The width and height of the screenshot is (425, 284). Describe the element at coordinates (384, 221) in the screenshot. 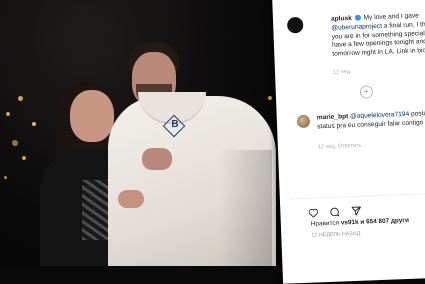

I see `likes-count: и 654 807 други` at that location.